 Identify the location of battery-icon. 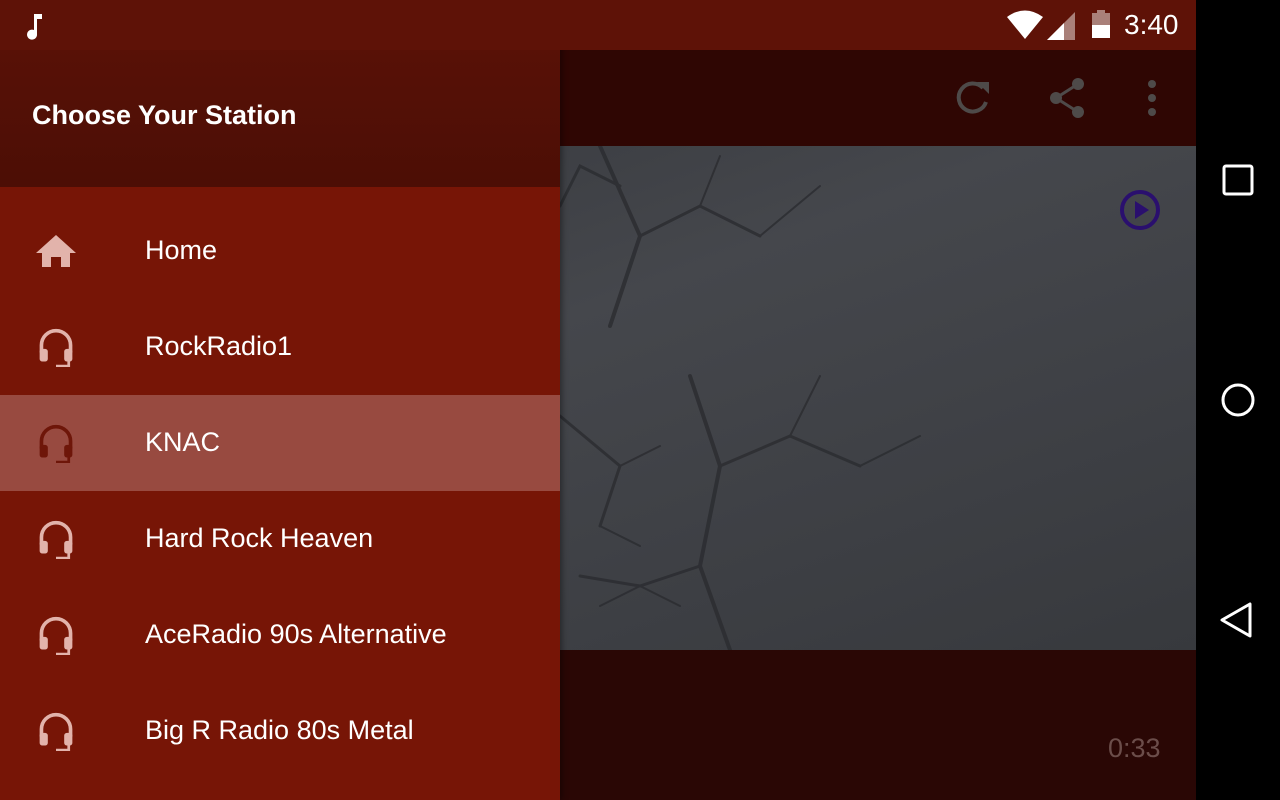
(1101, 24).